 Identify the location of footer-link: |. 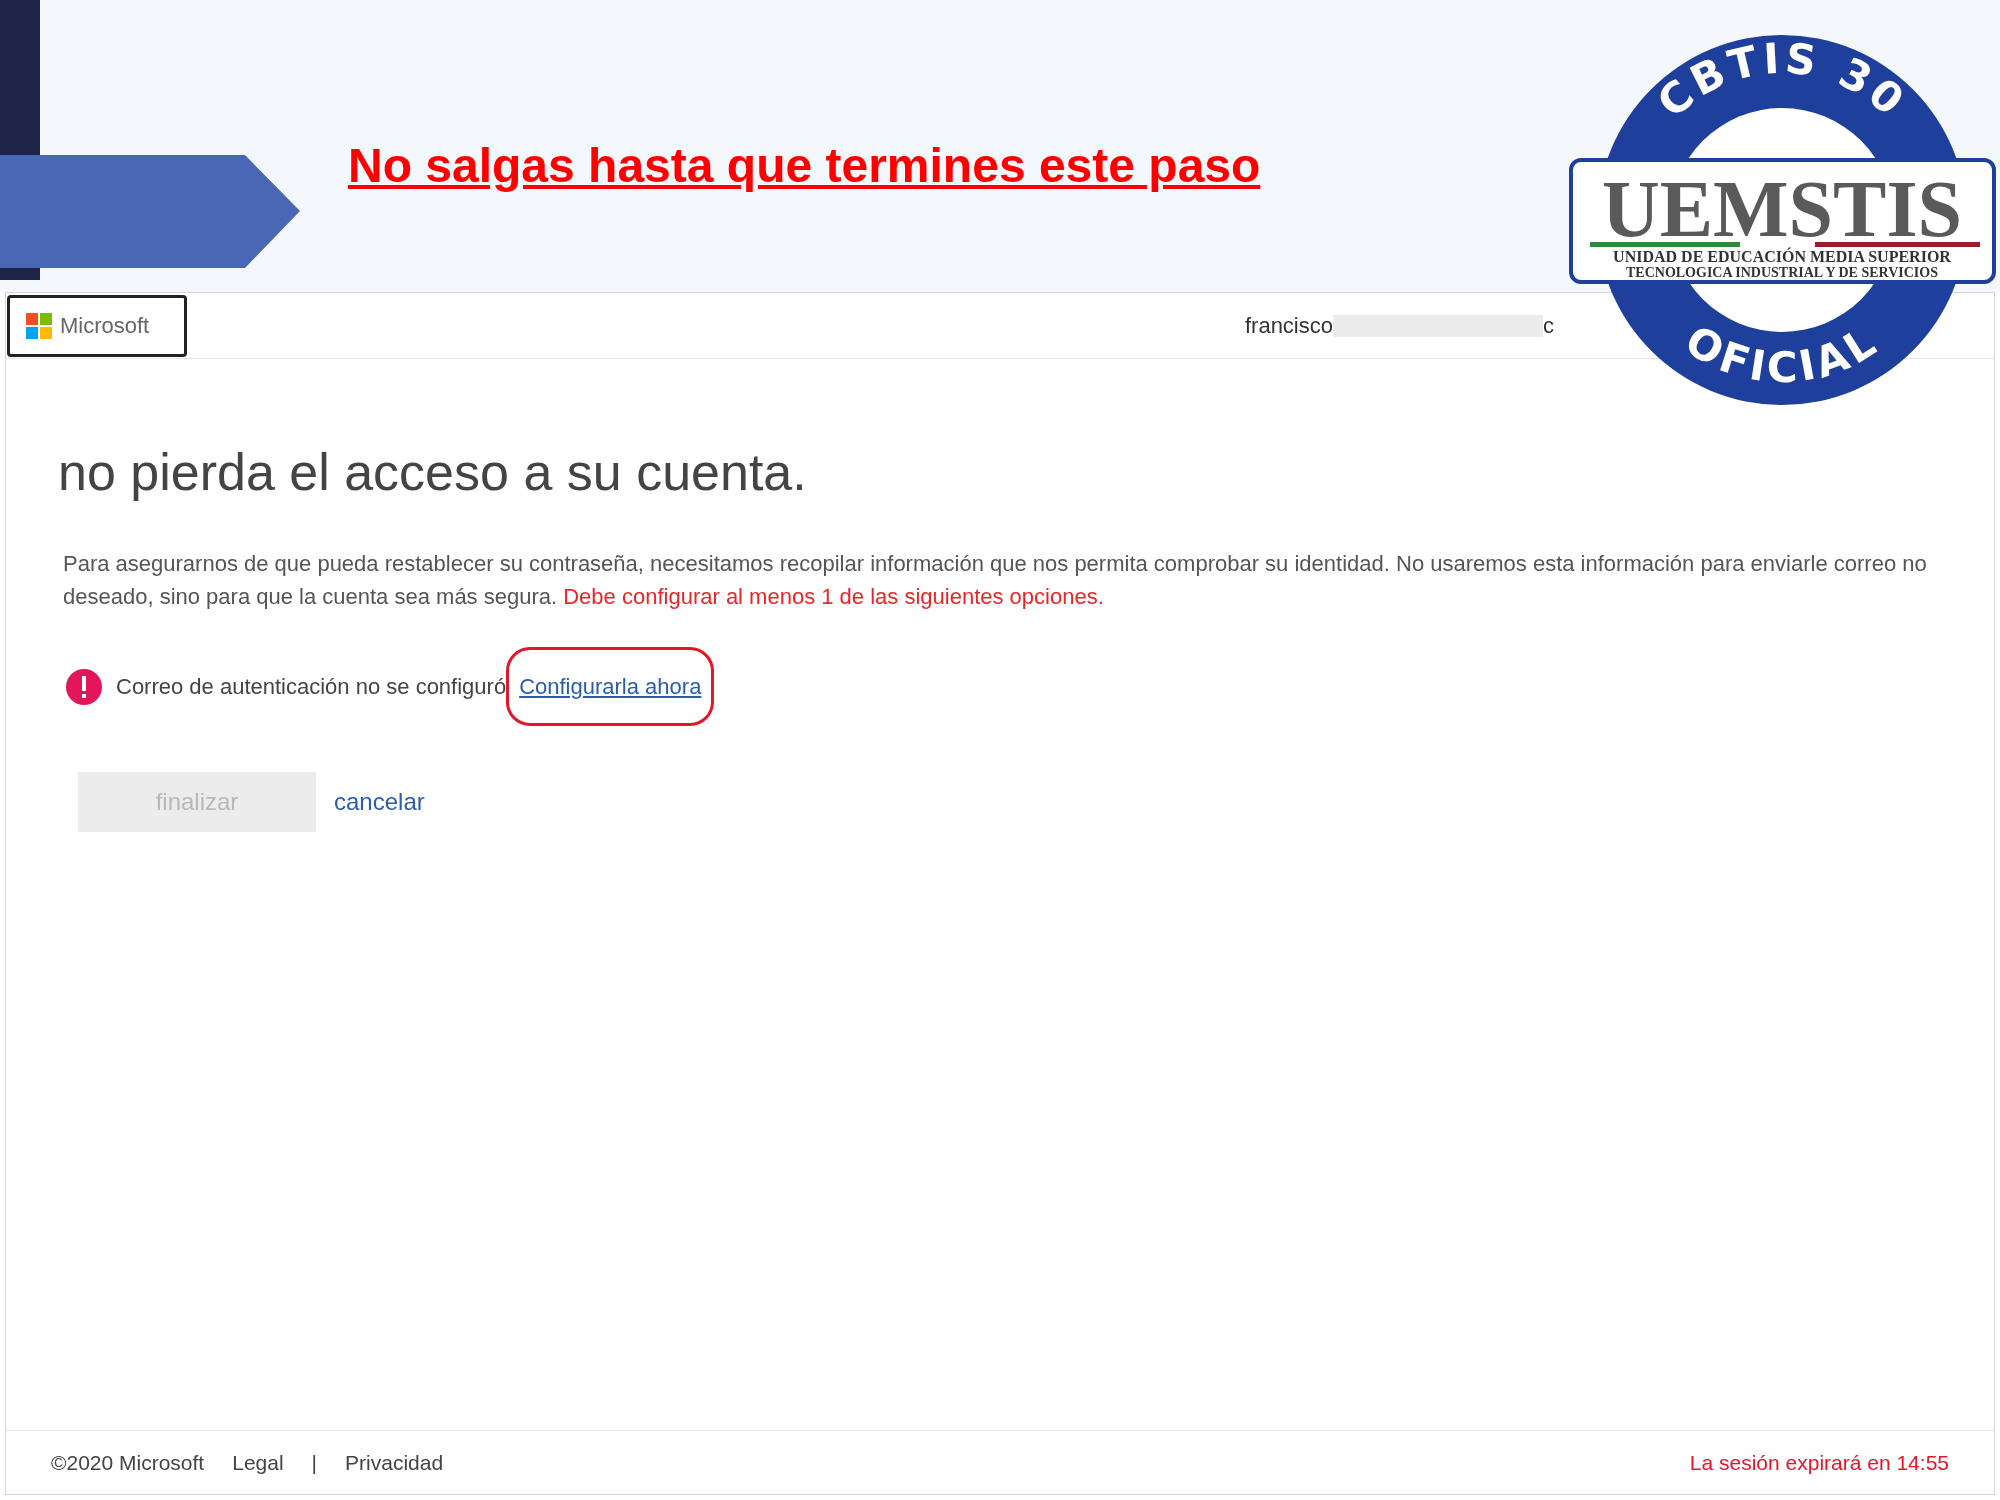
(314, 1462).